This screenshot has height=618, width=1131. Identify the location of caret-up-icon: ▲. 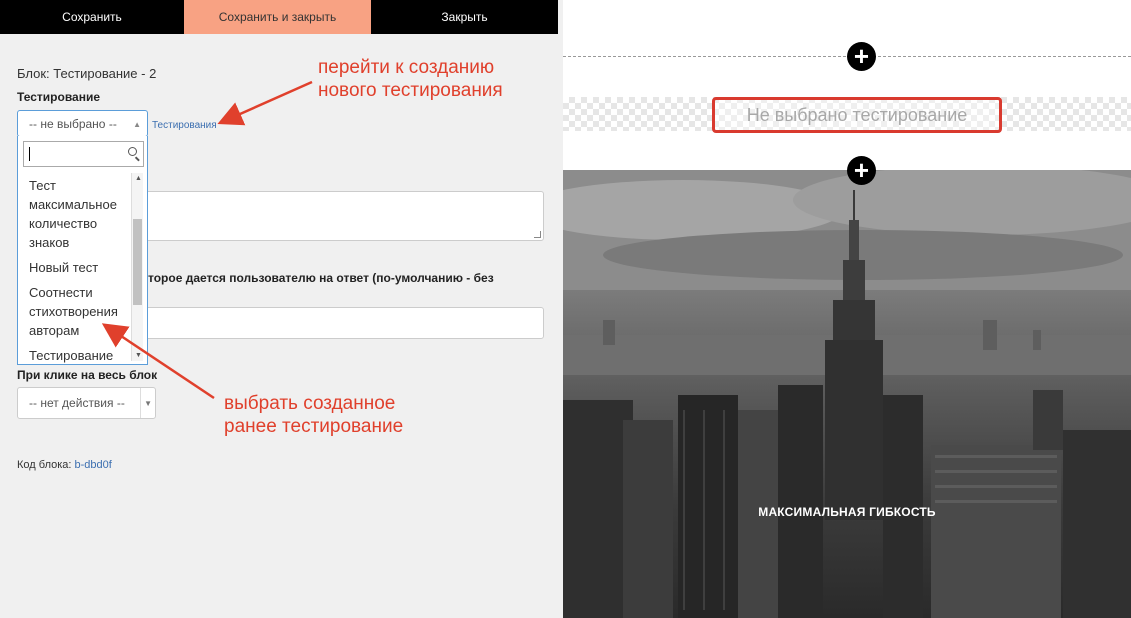
(137, 124).